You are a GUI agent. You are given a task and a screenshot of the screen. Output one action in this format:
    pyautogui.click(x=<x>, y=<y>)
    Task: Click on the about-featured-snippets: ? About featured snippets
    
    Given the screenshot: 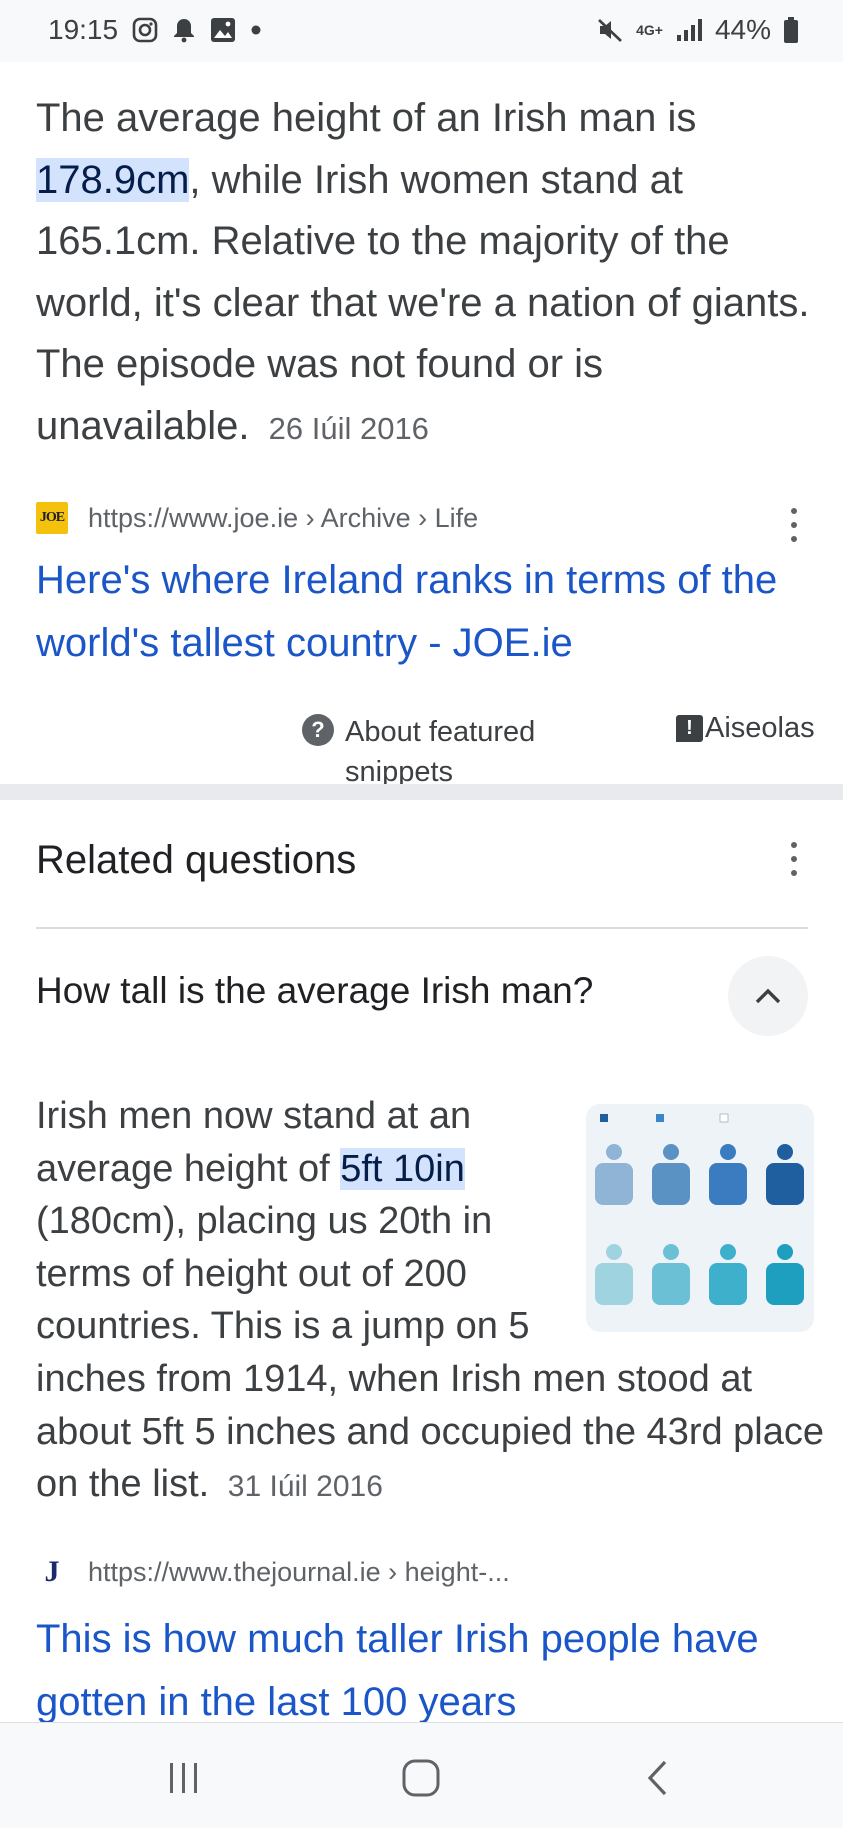 What is the action you would take?
    pyautogui.click(x=438, y=752)
    